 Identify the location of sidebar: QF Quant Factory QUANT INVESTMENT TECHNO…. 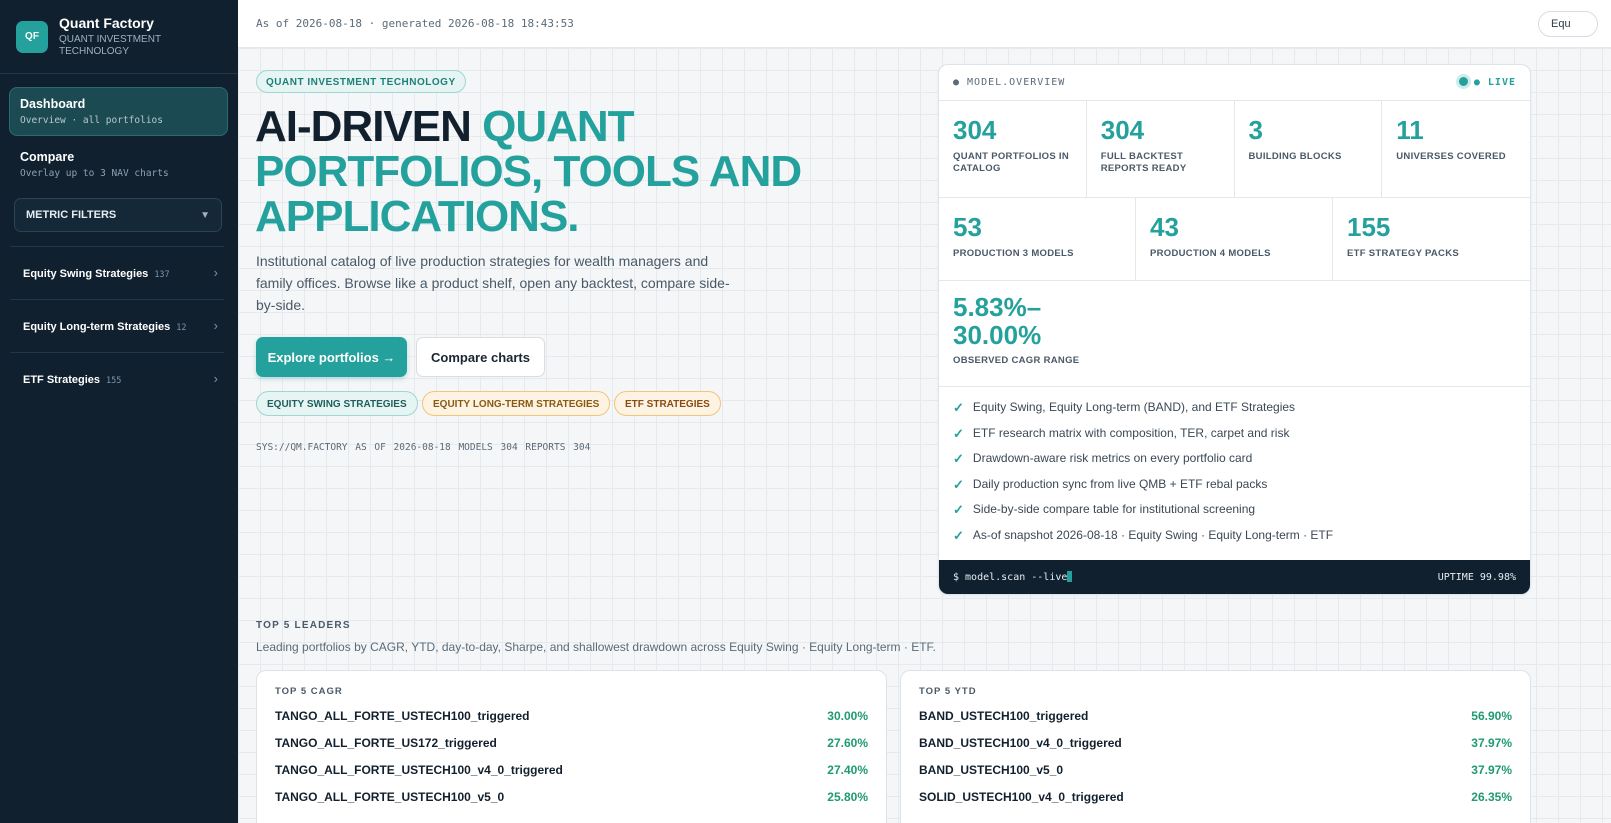
(119, 411).